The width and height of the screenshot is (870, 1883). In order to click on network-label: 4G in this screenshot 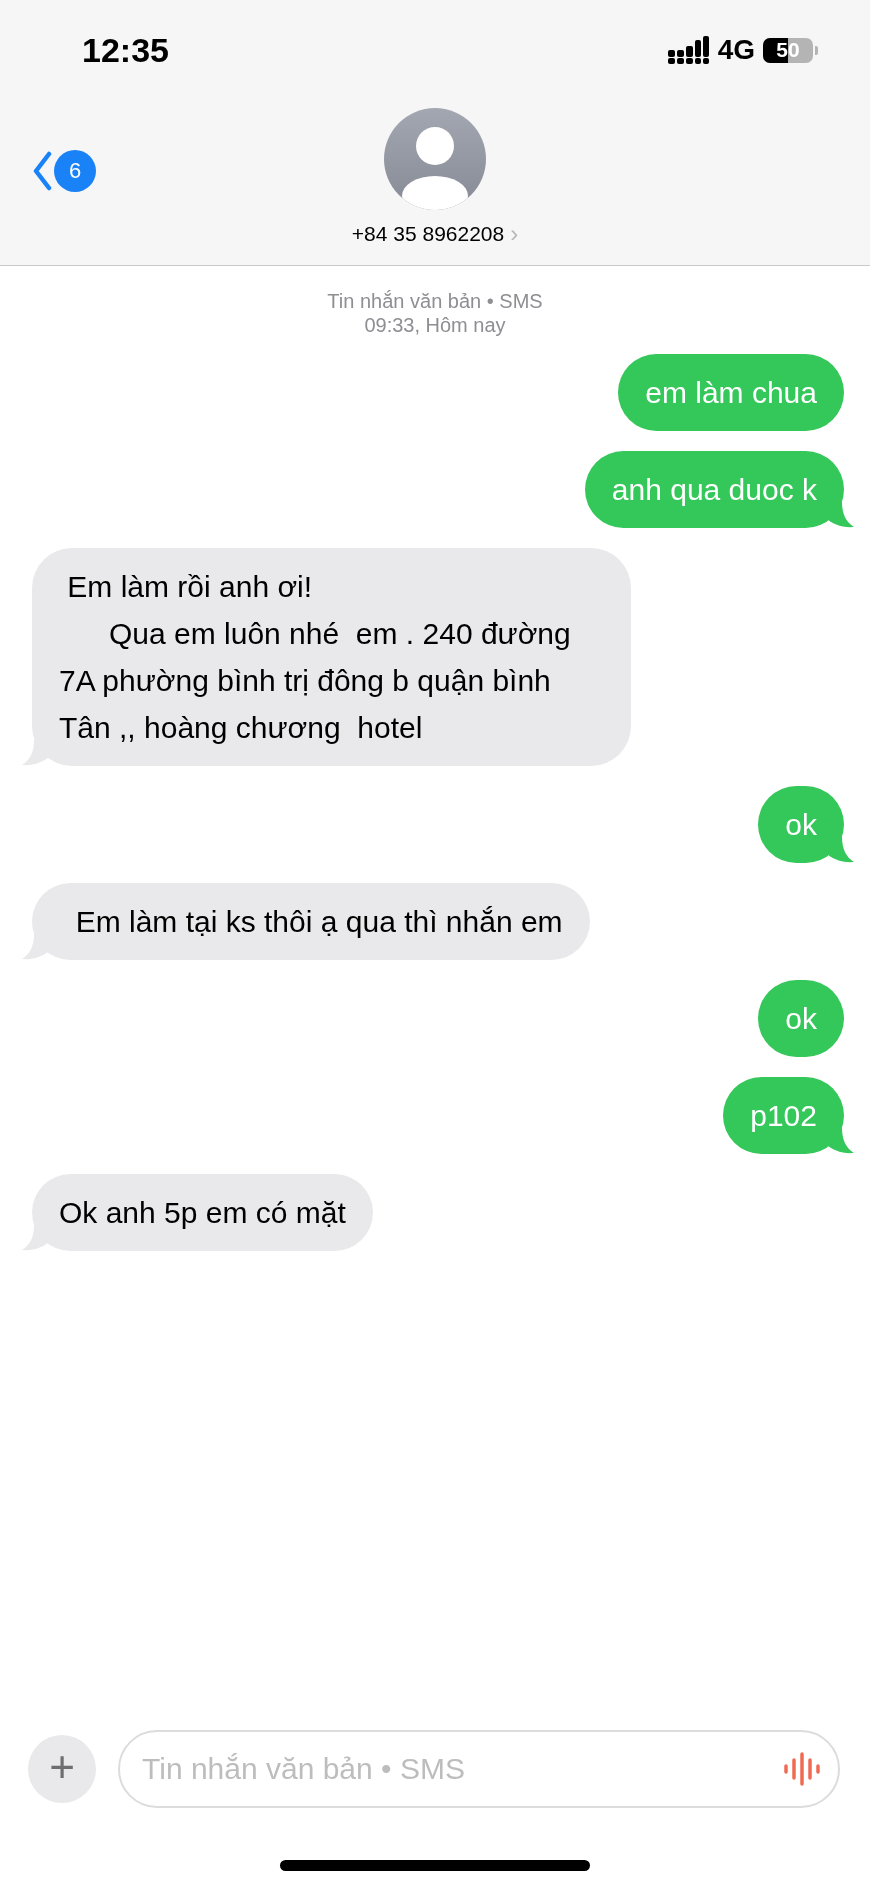, I will do `click(736, 50)`.